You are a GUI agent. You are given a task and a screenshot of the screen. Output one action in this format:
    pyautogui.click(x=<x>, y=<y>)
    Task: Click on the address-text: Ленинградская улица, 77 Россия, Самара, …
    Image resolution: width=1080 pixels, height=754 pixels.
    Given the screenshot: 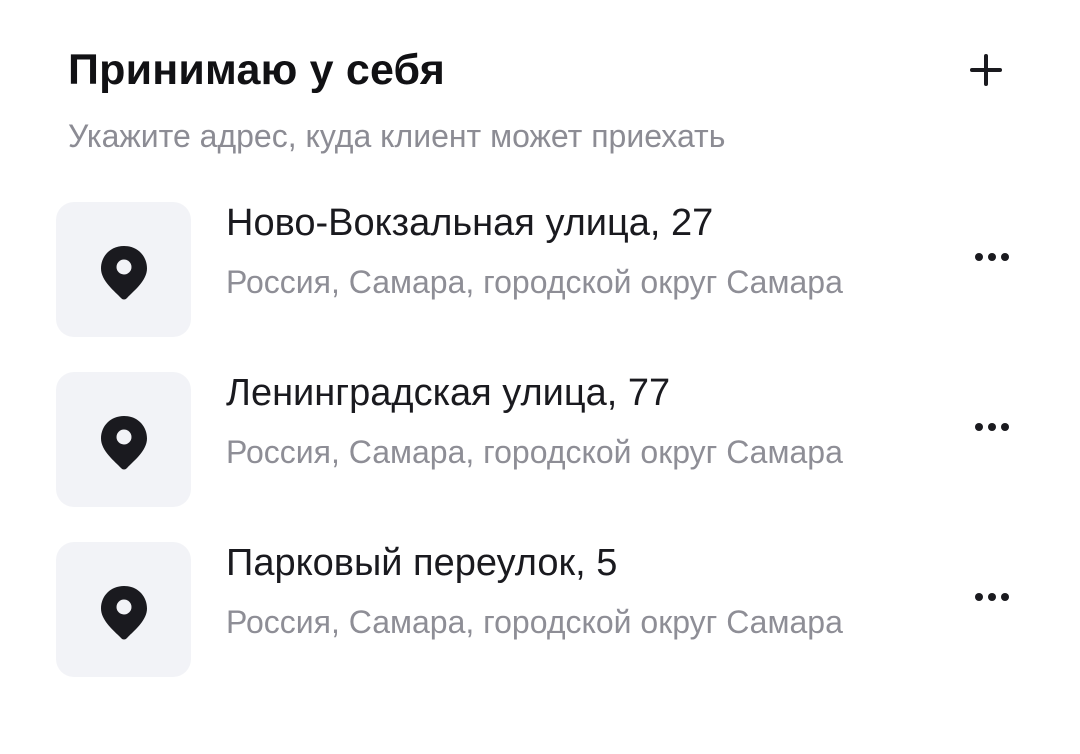 What is the action you would take?
    pyautogui.click(x=566, y=422)
    